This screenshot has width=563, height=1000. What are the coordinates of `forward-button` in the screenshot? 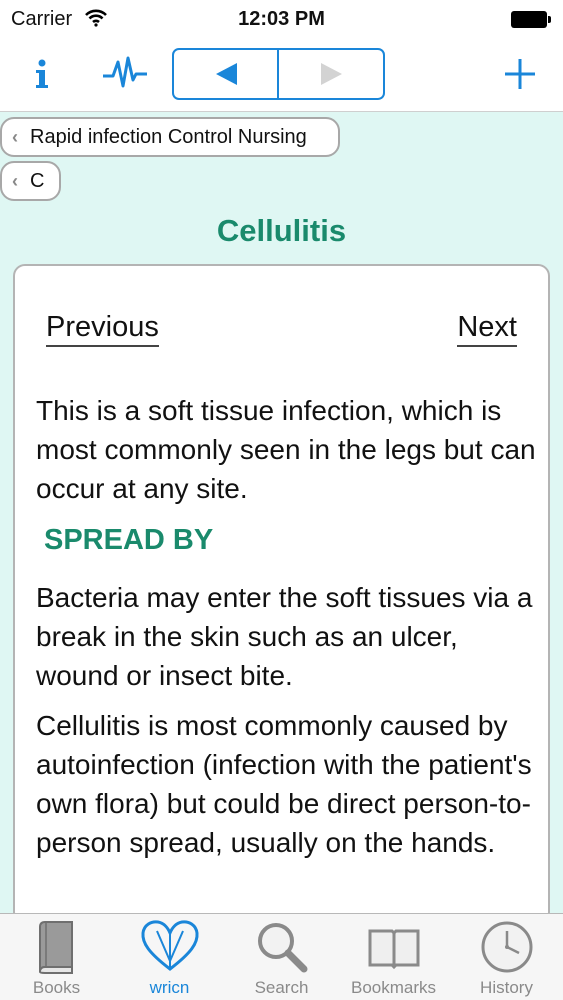 It's located at (331, 74).